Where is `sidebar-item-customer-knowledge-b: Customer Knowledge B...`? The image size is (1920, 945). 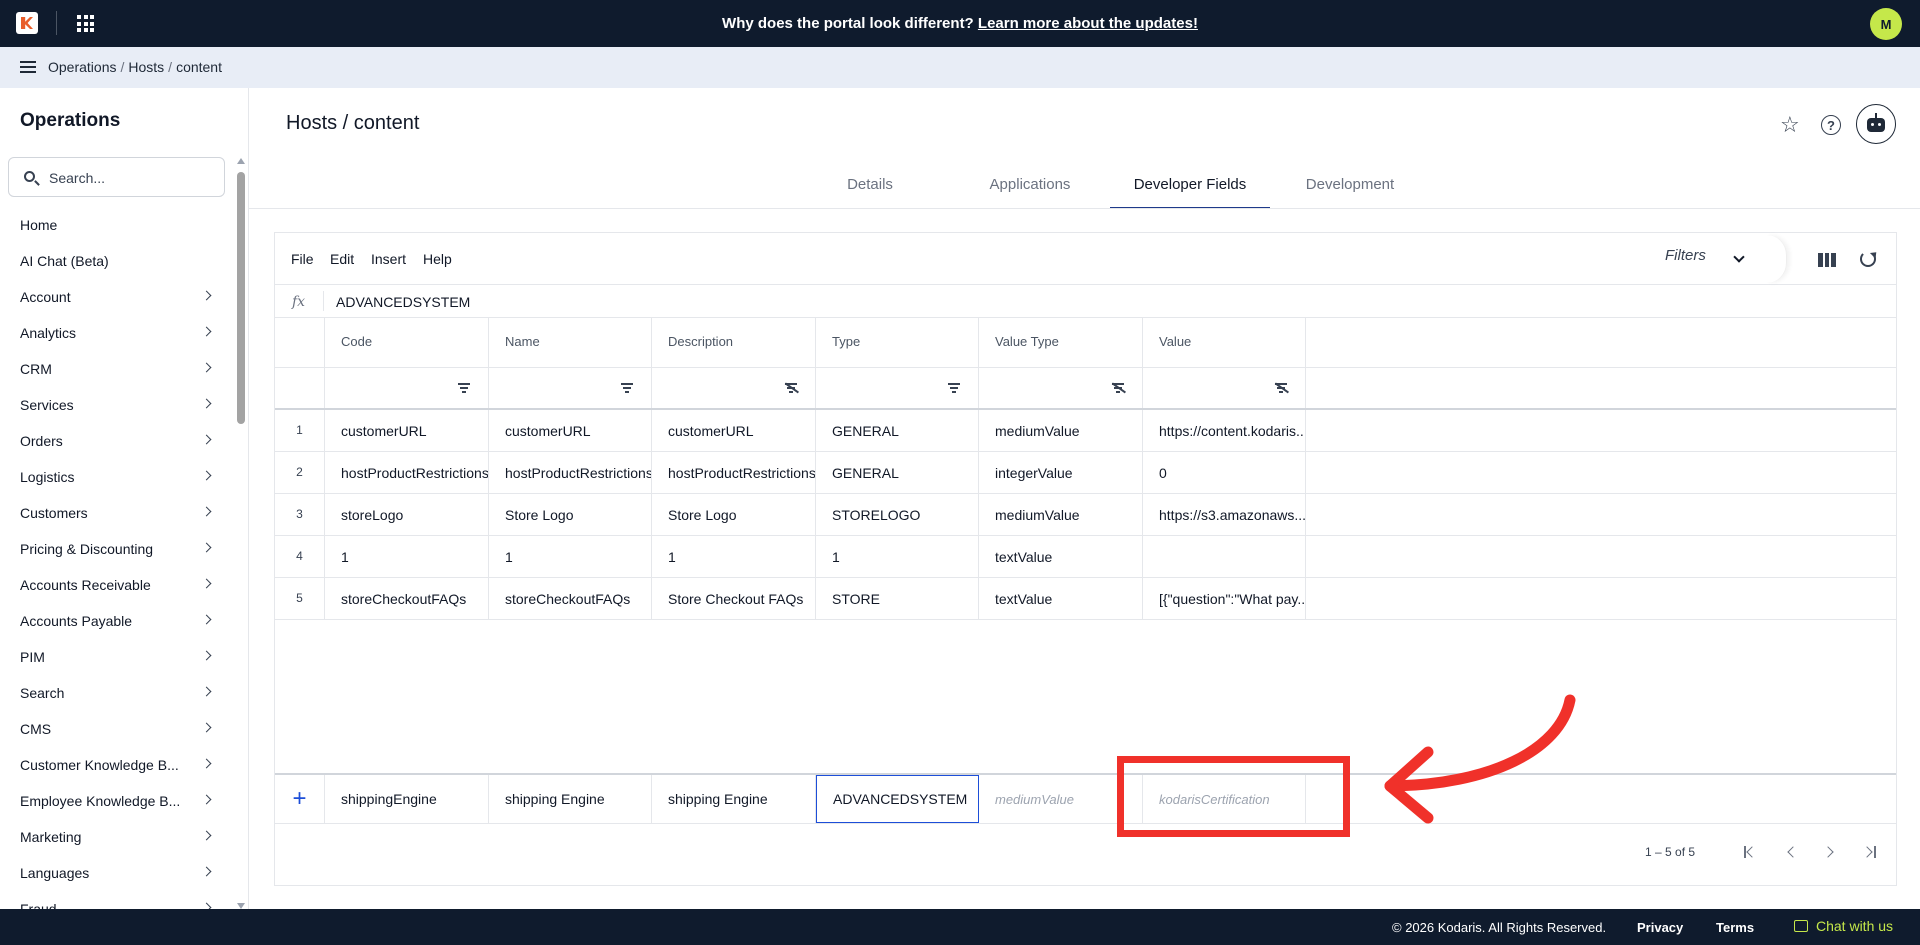
sidebar-item-customer-knowledge-b: Customer Knowledge B... is located at coordinates (116, 765).